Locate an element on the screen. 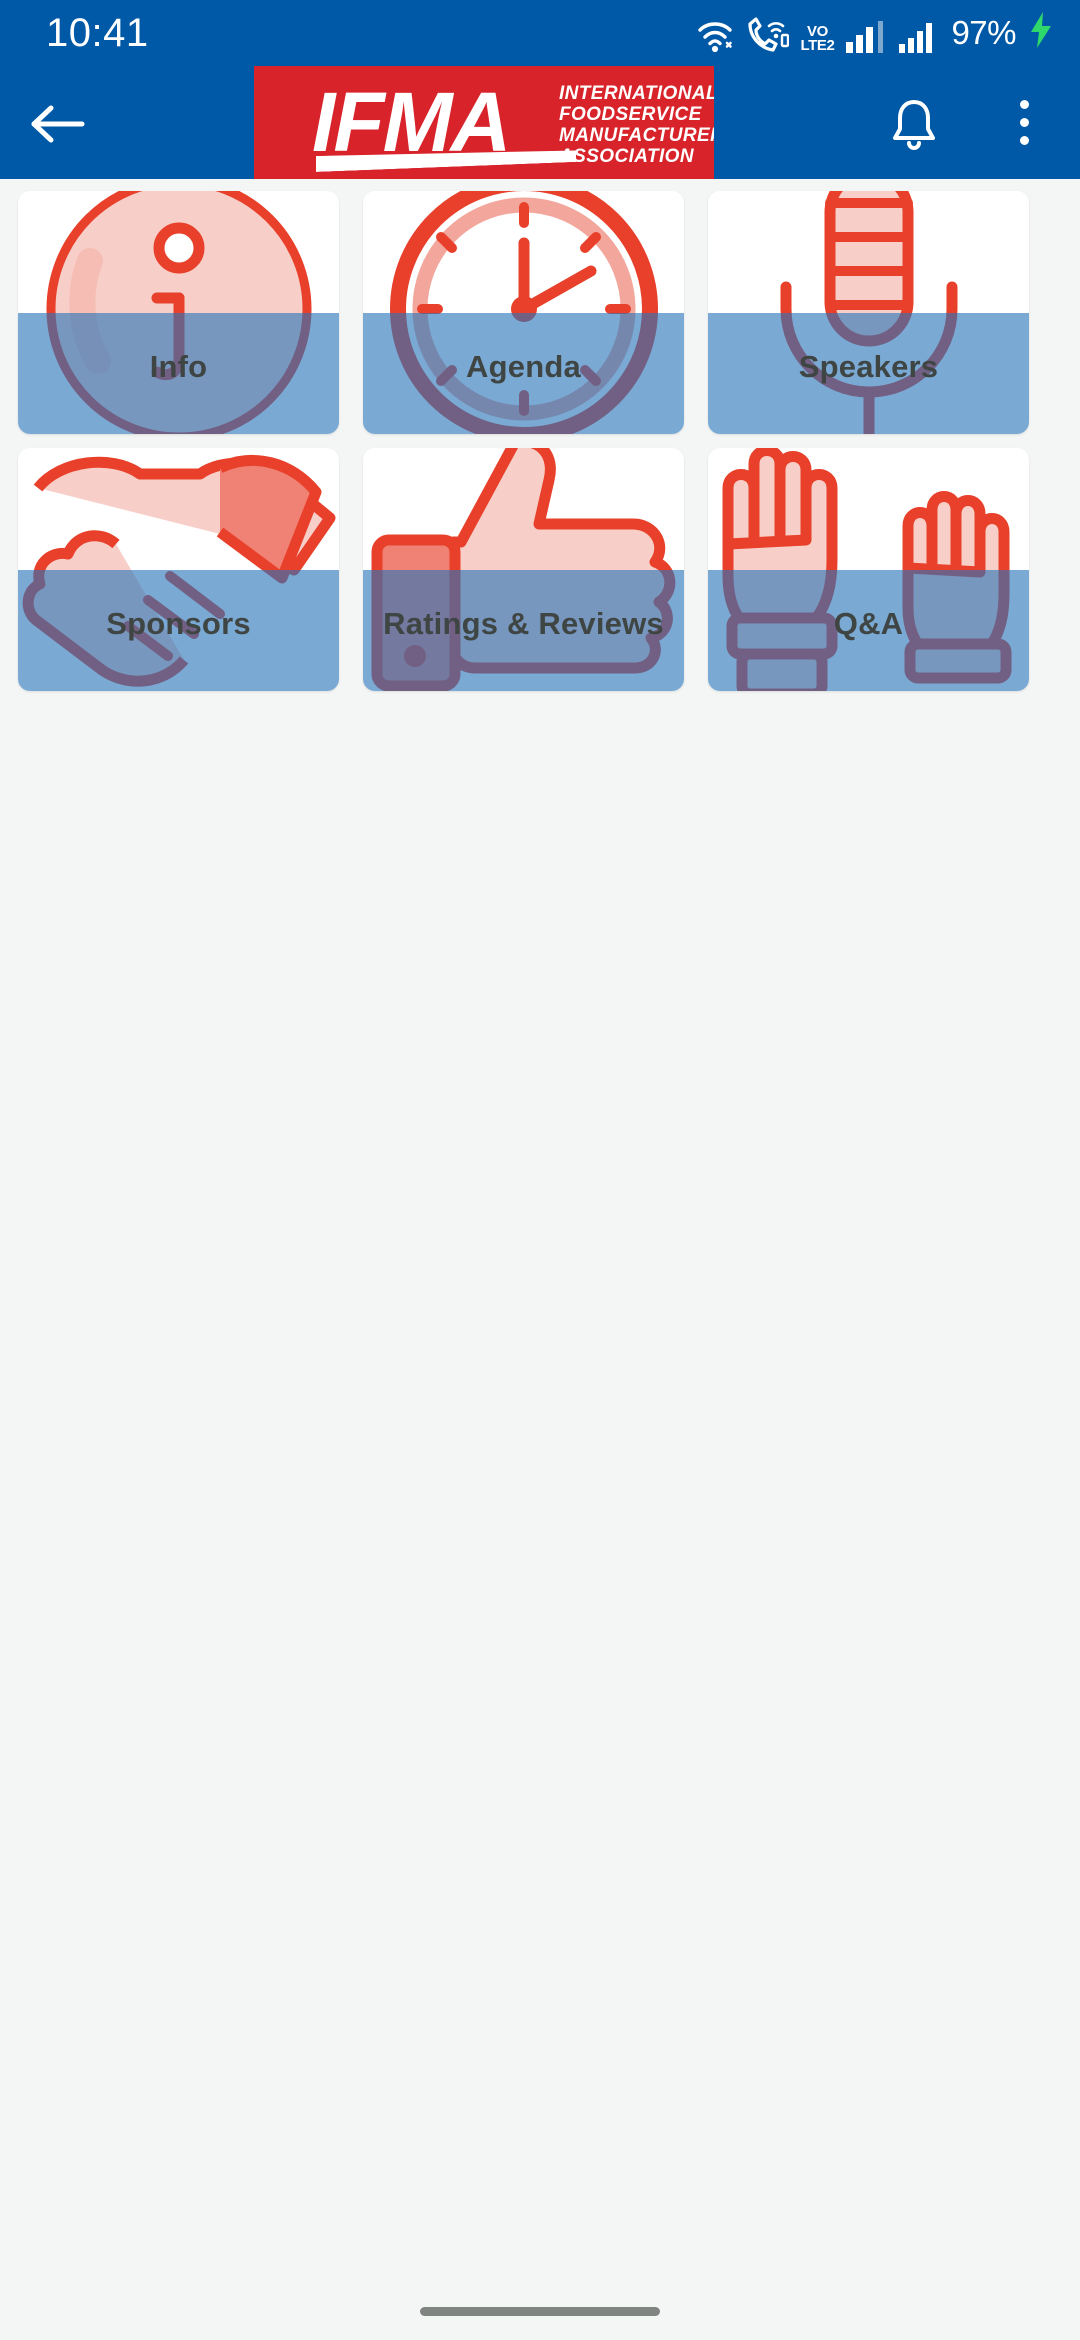 Image resolution: width=1080 pixels, height=2340 pixels. wifi-icon is located at coordinates (716, 33).